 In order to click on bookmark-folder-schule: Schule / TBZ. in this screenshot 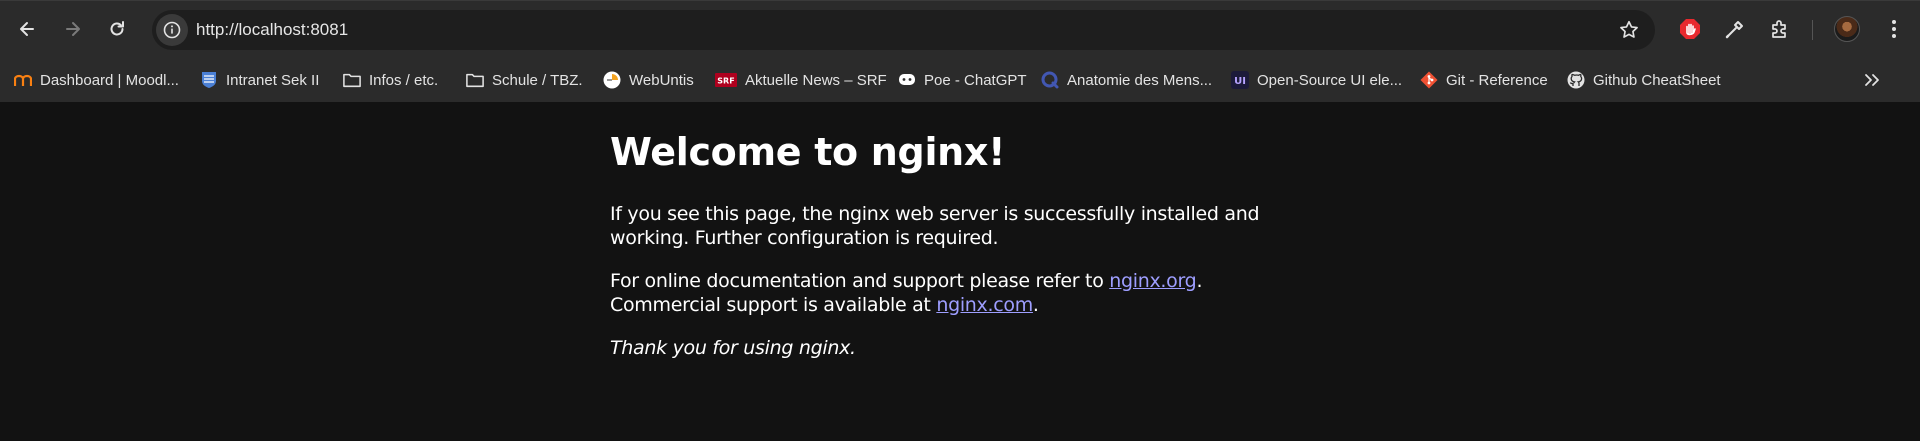, I will do `click(524, 80)`.